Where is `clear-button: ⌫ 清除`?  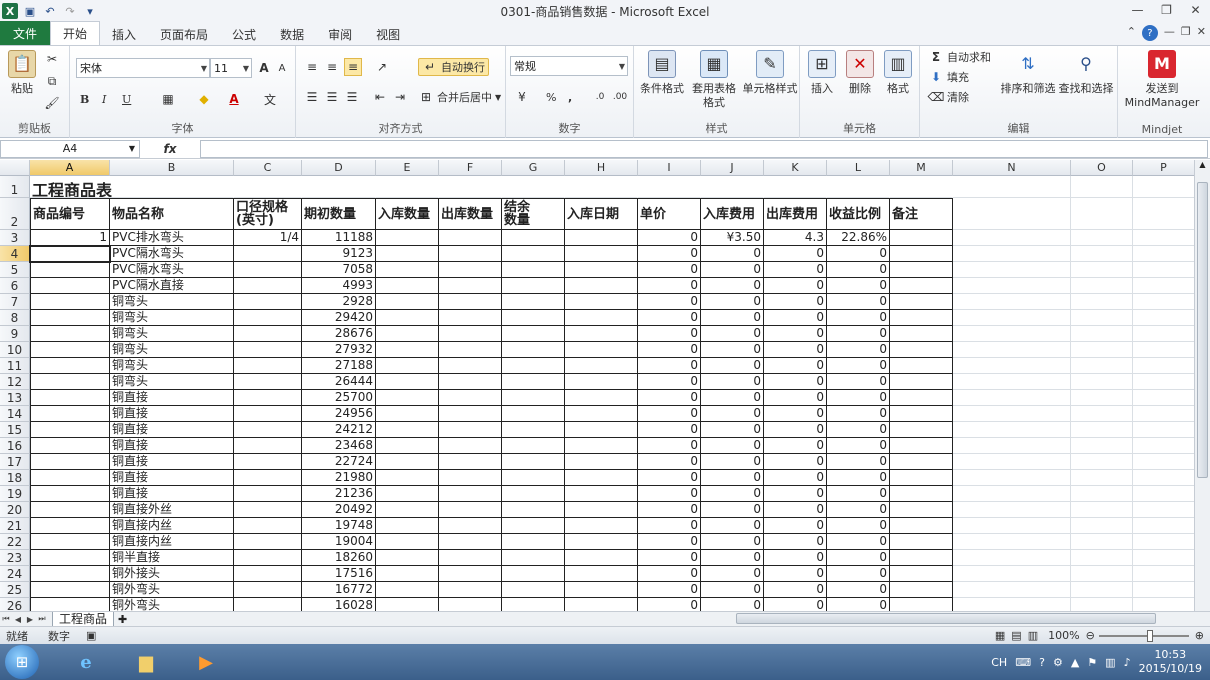 clear-button: ⌫ 清除 is located at coordinates (948, 97).